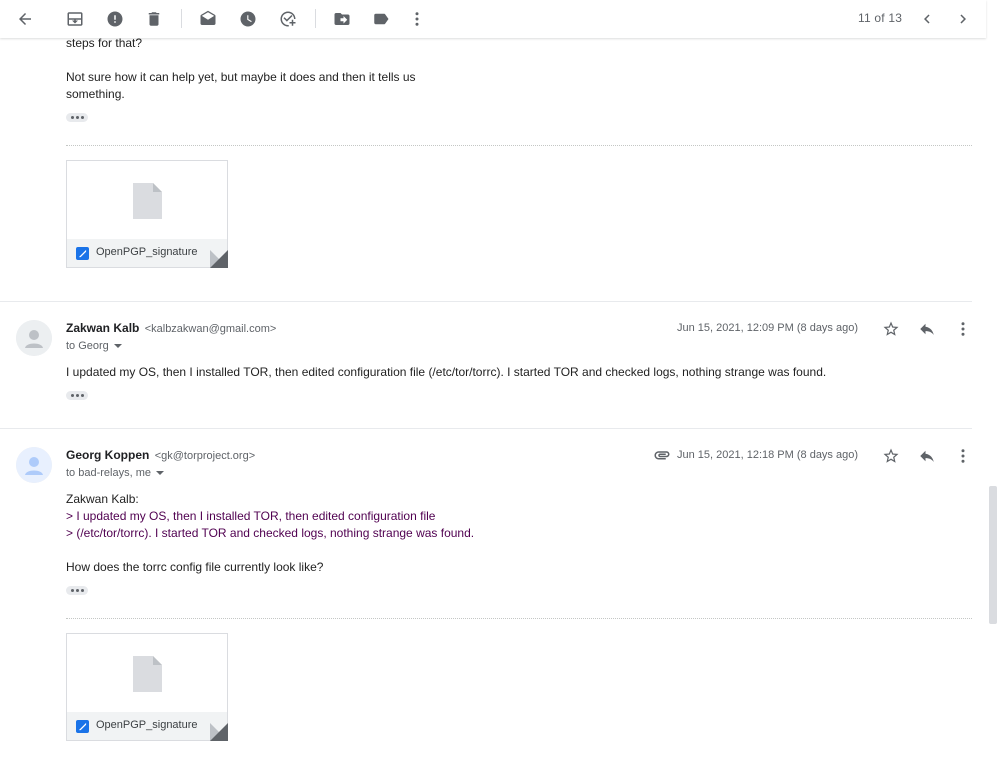  What do you see at coordinates (102, 328) in the screenshot?
I see `sender-name: Zakwan Kalb` at bounding box center [102, 328].